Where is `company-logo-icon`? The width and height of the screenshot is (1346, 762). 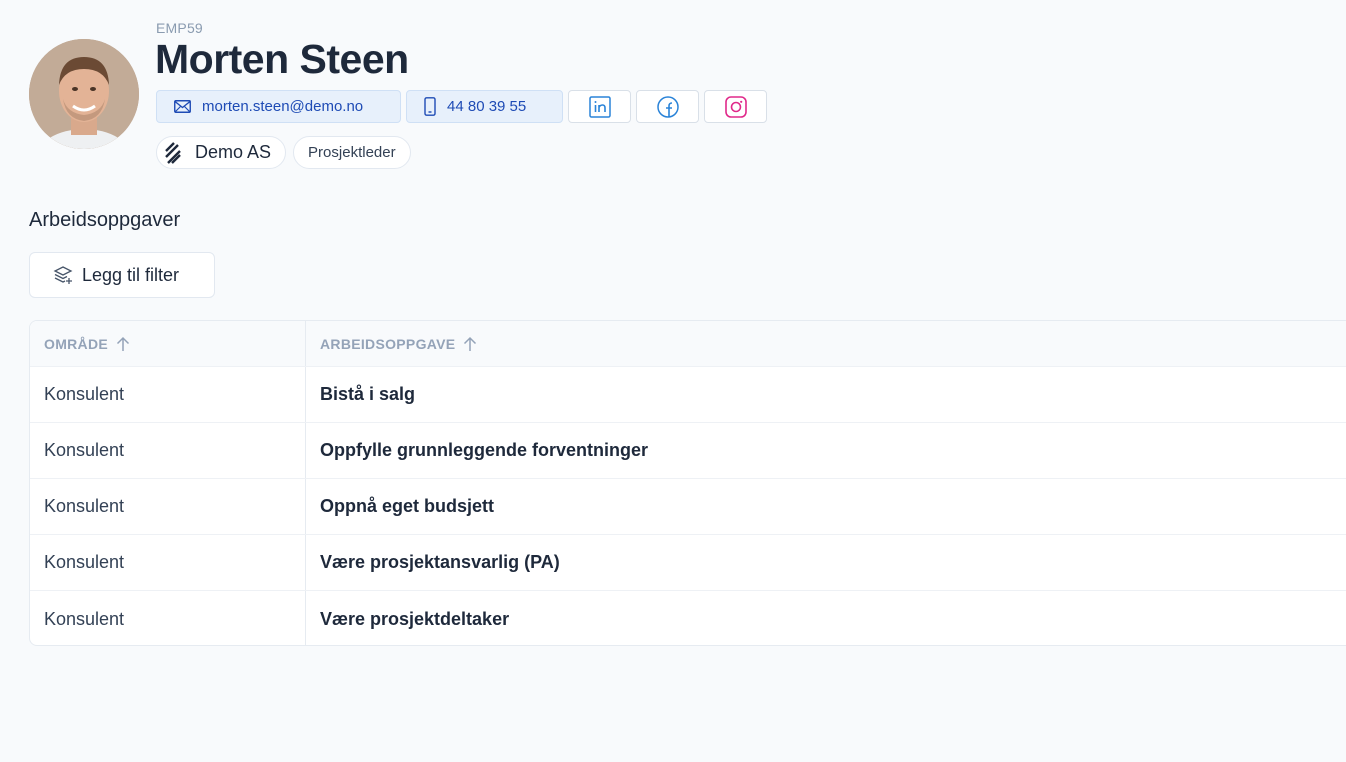 company-logo-icon is located at coordinates (173, 152).